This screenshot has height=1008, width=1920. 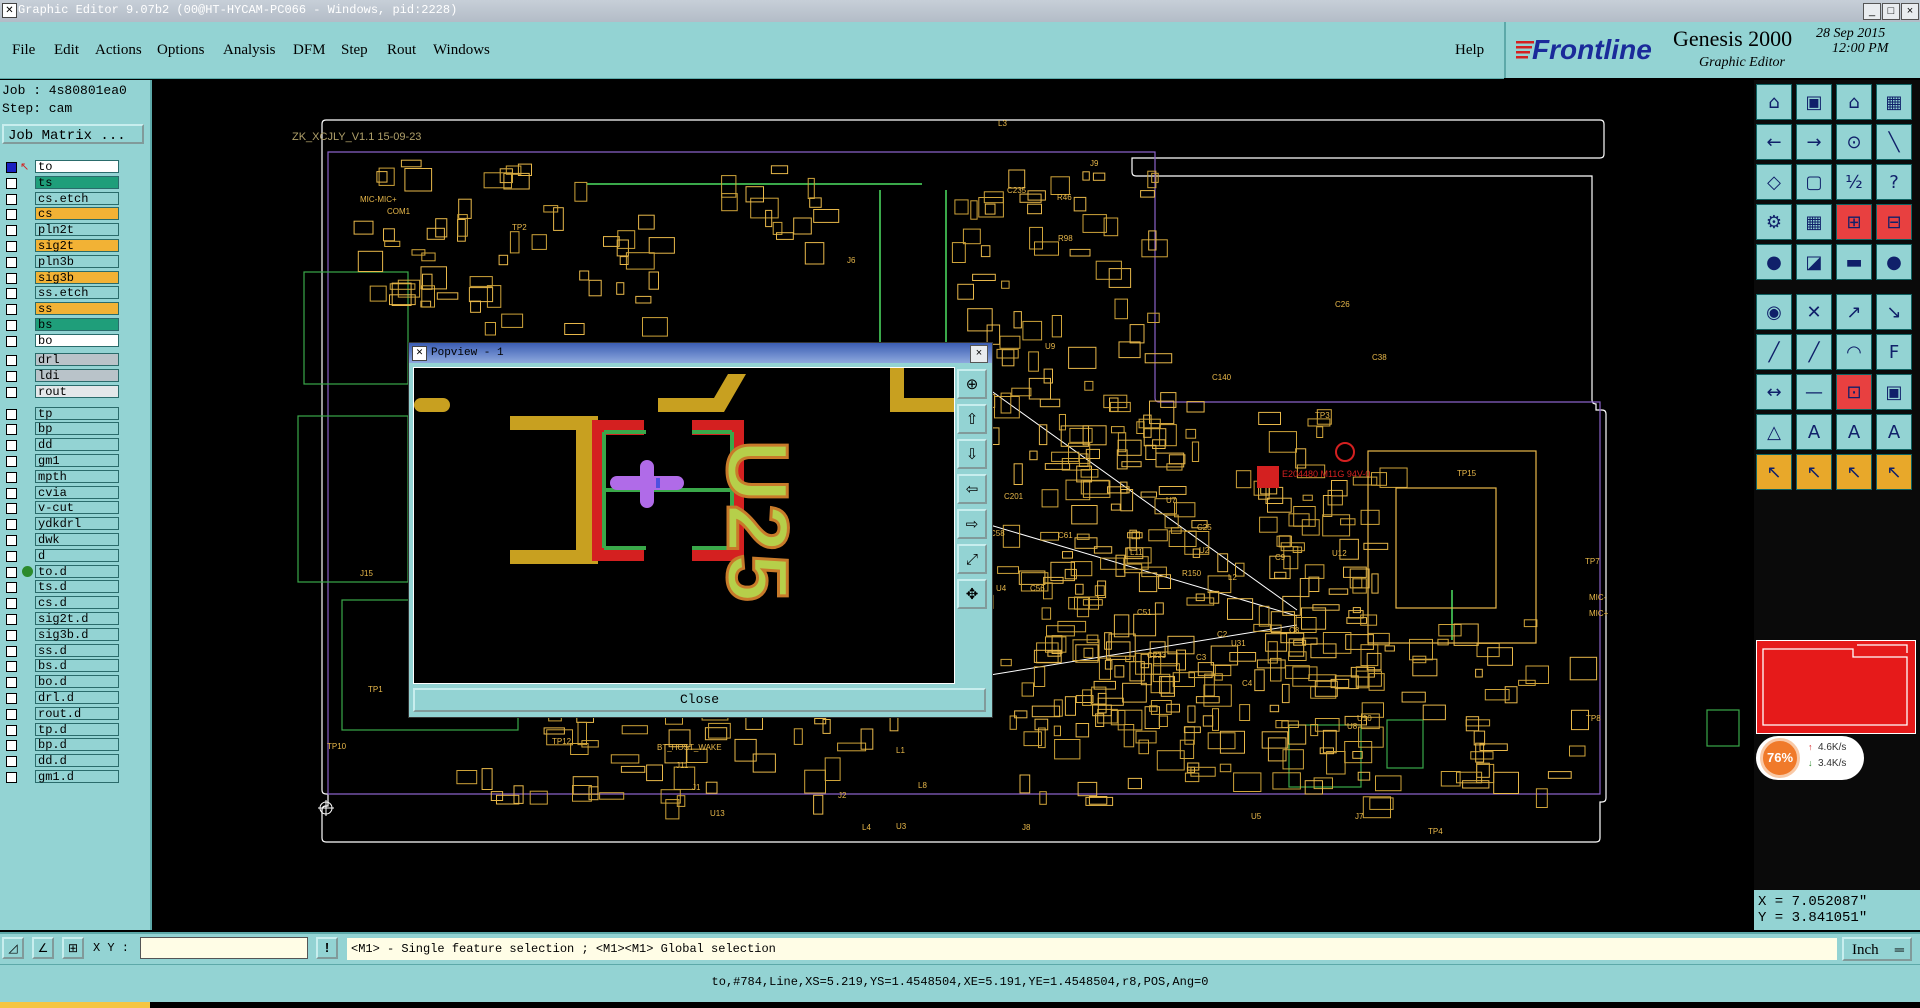 I want to click on layer-row-rout: rout, so click(x=61, y=391).